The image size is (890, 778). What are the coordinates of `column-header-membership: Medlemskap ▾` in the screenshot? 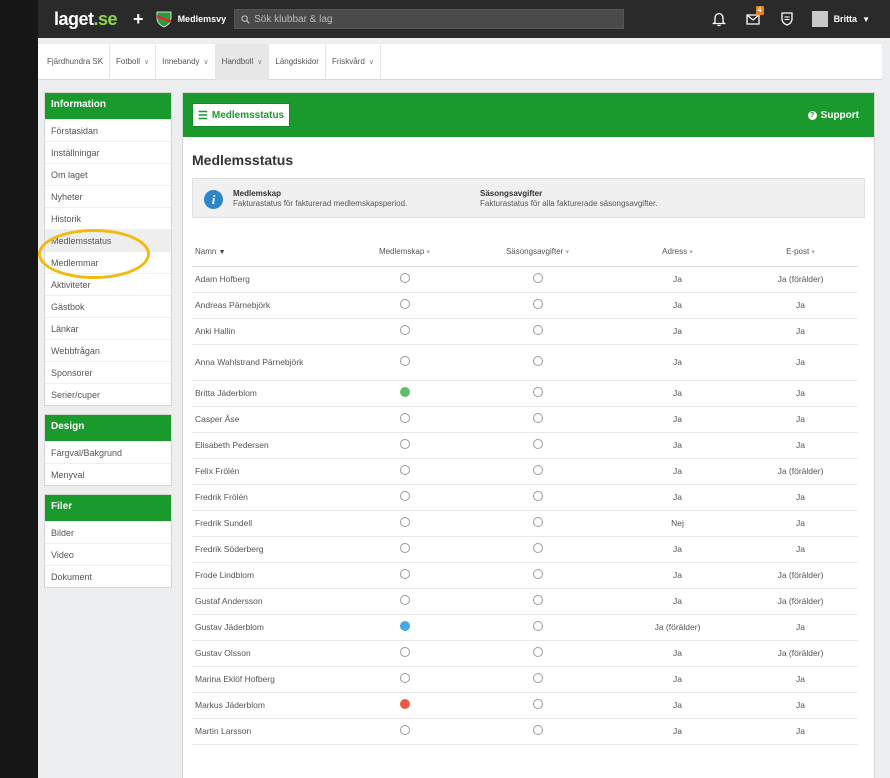 It's located at (404, 252).